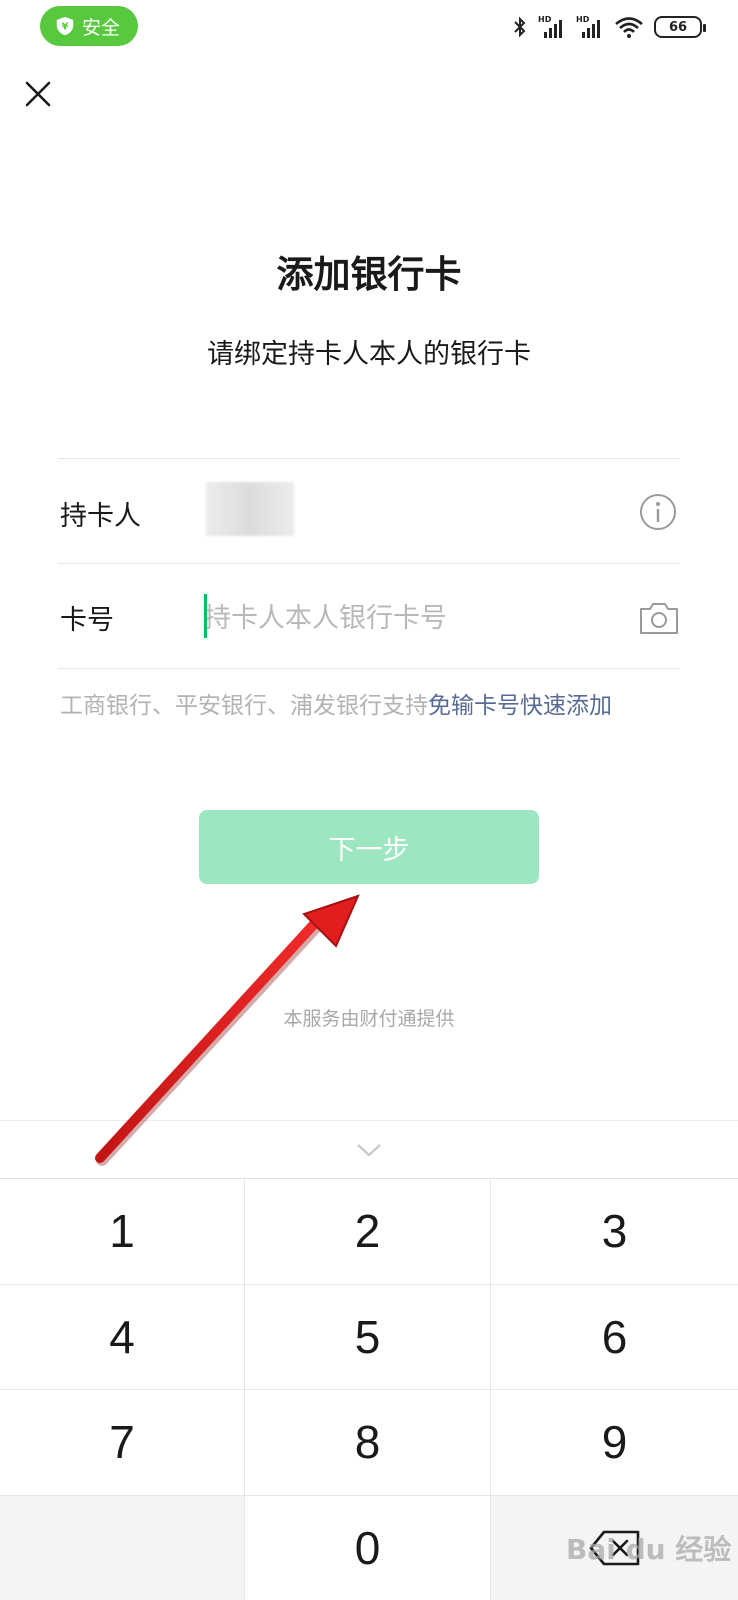  Describe the element at coordinates (659, 618) in the screenshot. I see `camera-icon` at that location.